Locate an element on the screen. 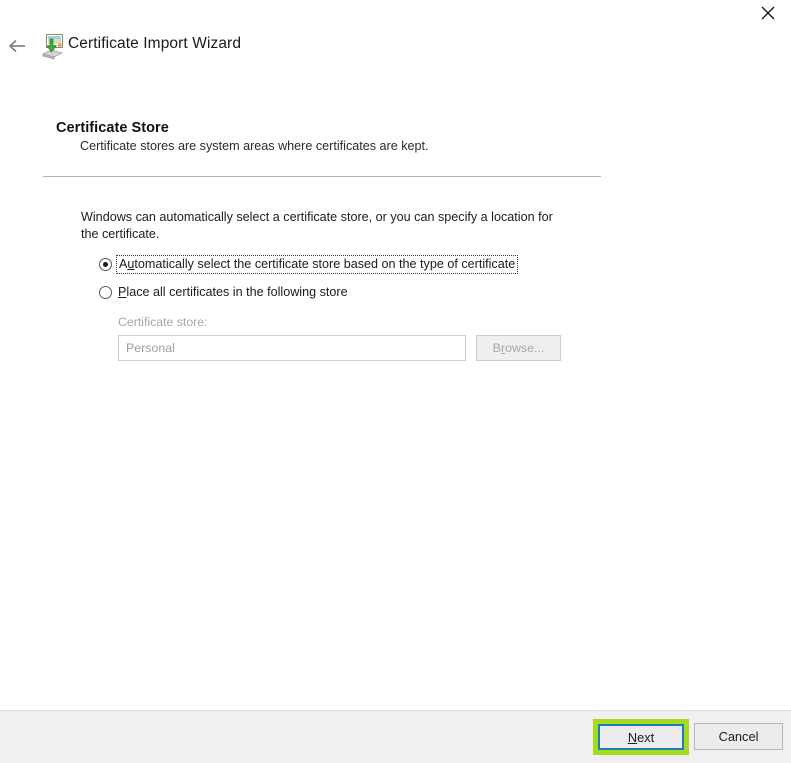 The height and width of the screenshot is (763, 791). radio-button-place-in-store is located at coordinates (105, 292).